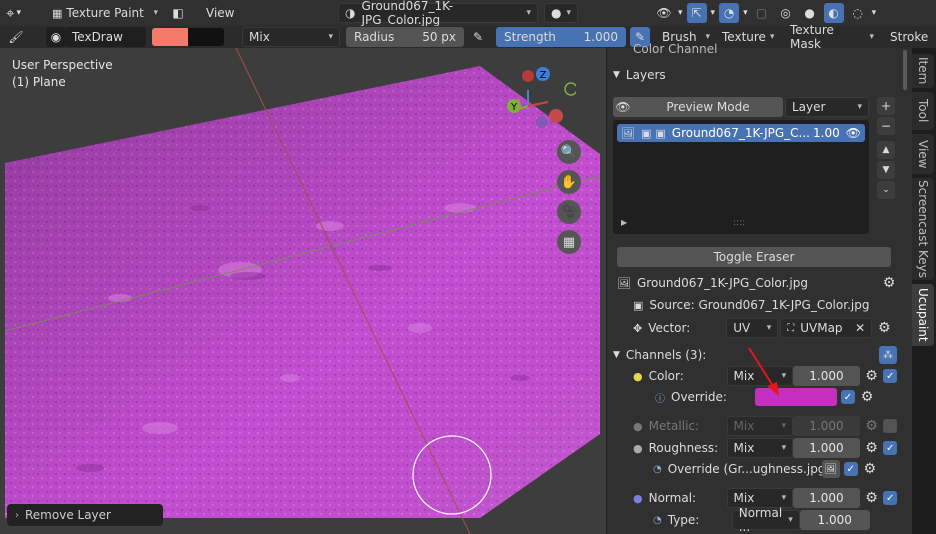 Image resolution: width=936 pixels, height=534 pixels. What do you see at coordinates (872, 448) in the screenshot?
I see `roughness-settings-icon: ⚙` at bounding box center [872, 448].